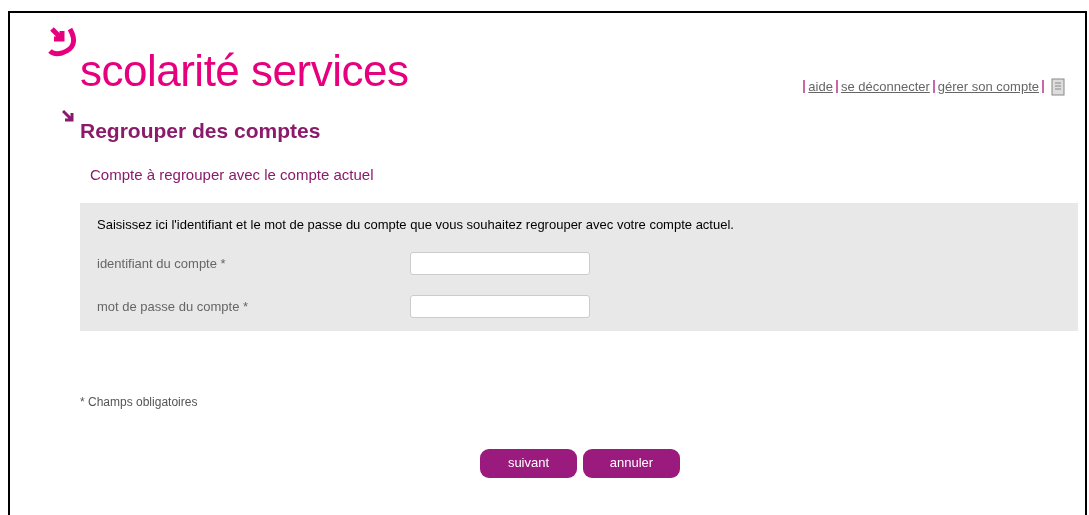 This screenshot has height=515, width=1089. Describe the element at coordinates (820, 87) in the screenshot. I see `header-link: aide` at that location.